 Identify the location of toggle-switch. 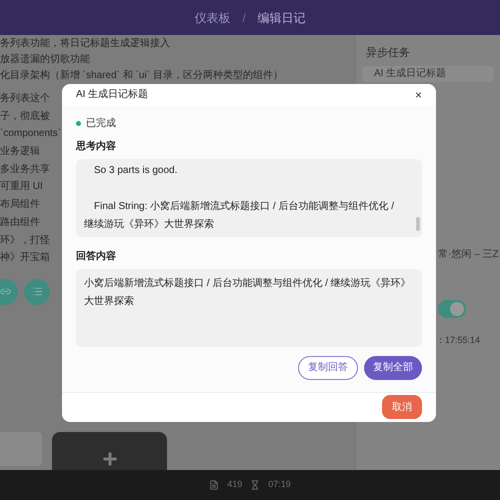
(452, 309).